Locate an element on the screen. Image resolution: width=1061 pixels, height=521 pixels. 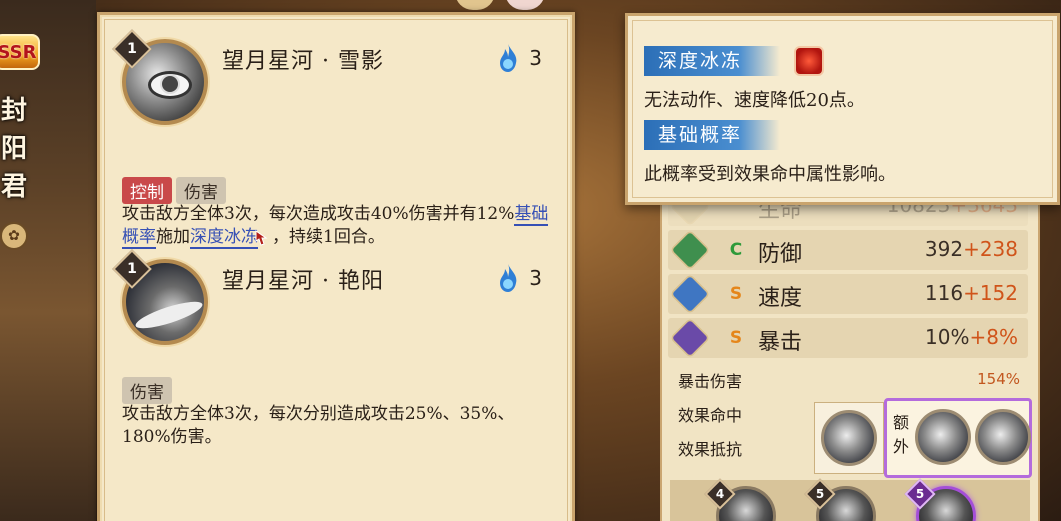
soul-slot is located at coordinates (849, 438).